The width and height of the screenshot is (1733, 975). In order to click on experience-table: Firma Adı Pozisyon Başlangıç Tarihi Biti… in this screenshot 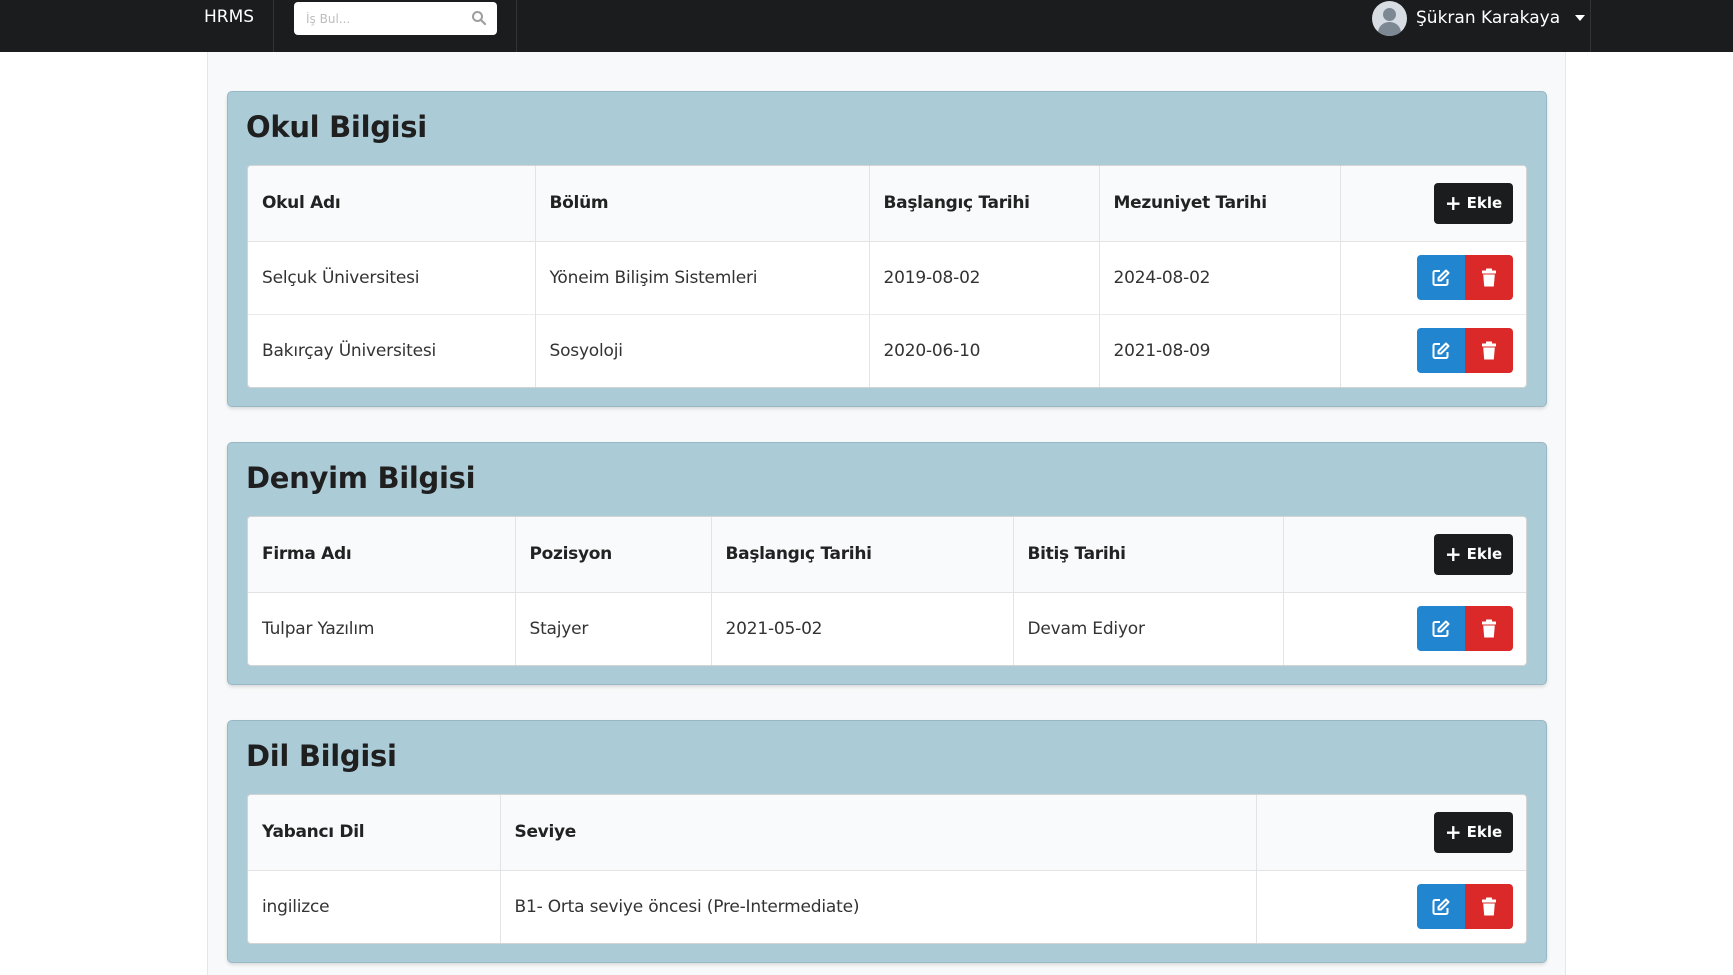, I will do `click(887, 591)`.